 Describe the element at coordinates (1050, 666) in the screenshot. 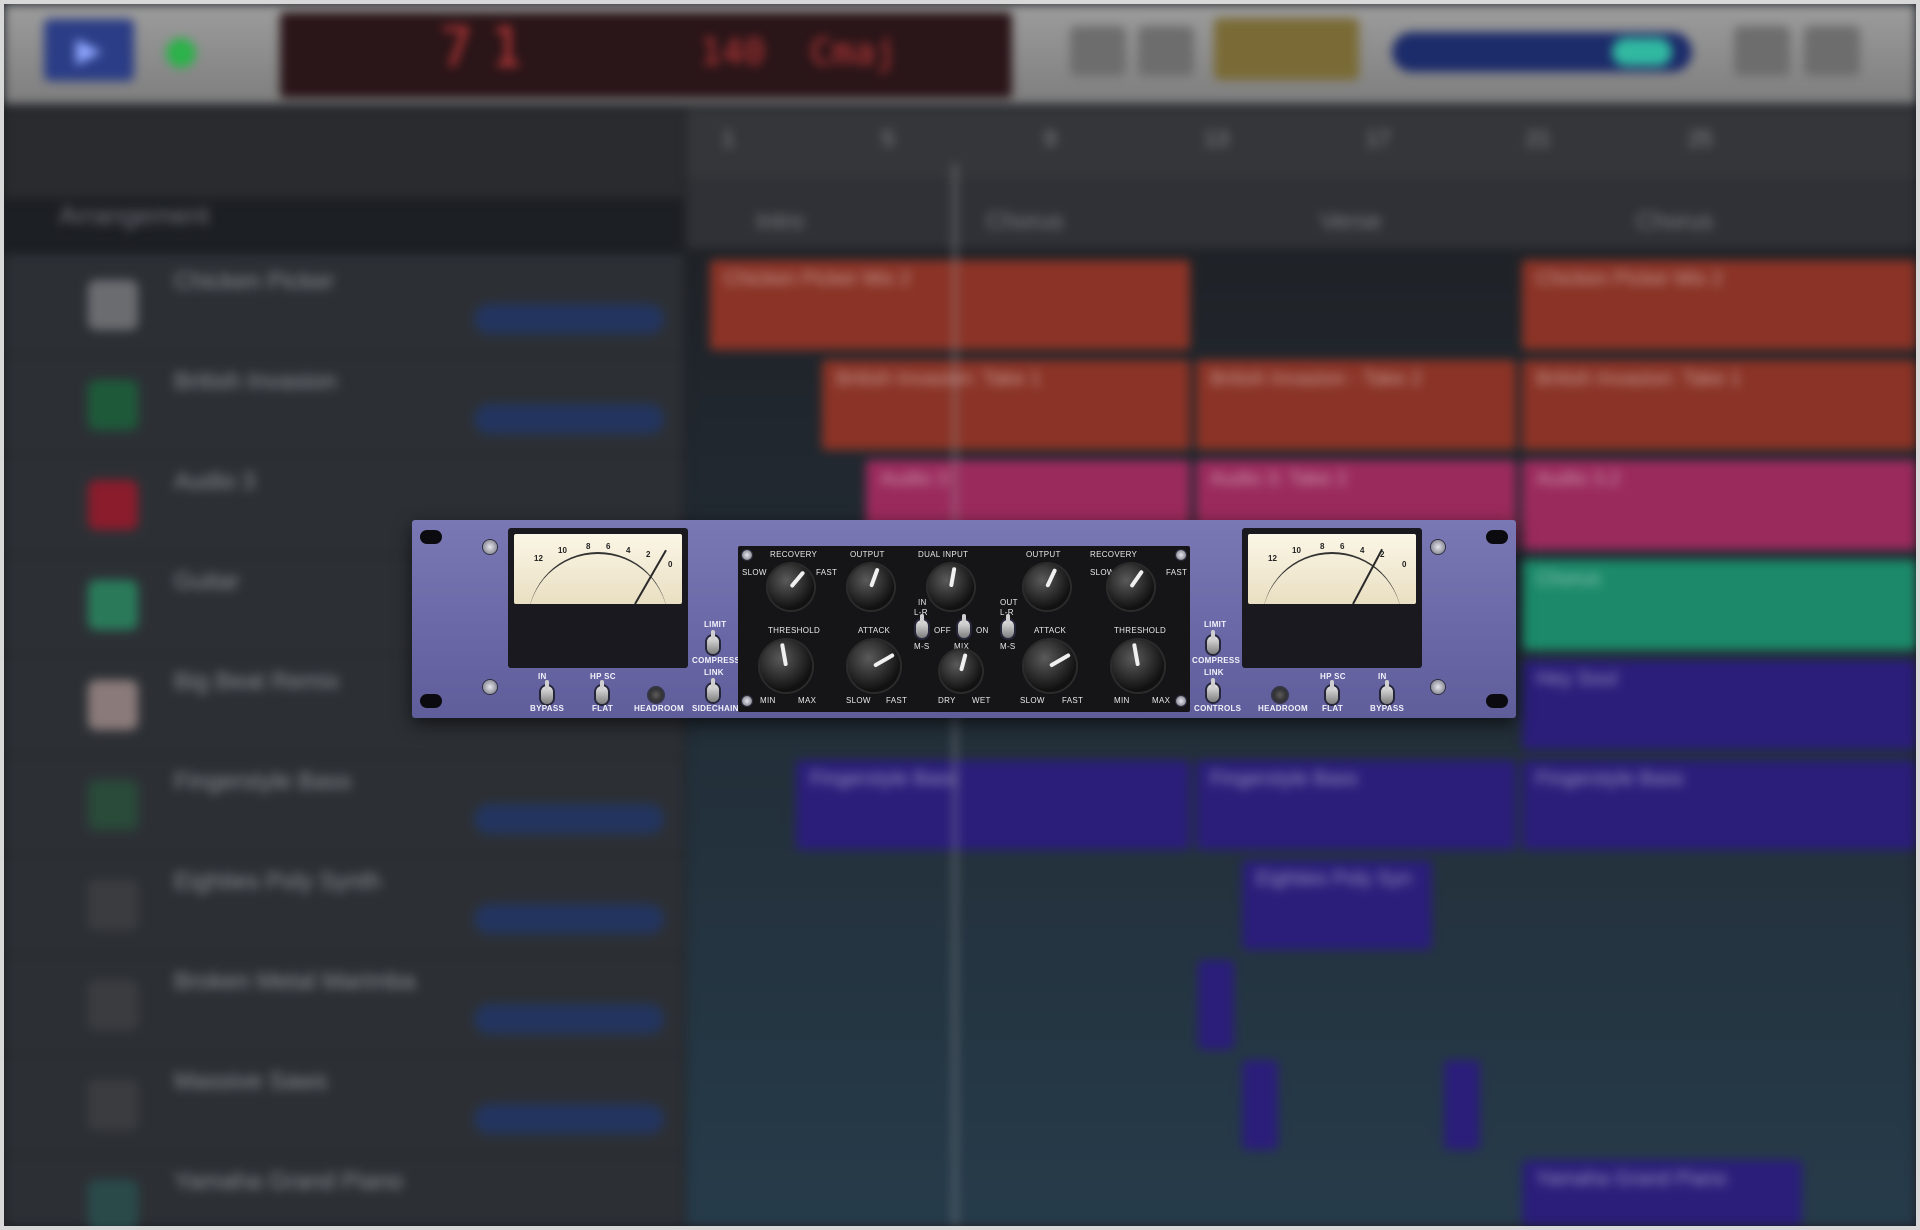

I see `right-attack-knob` at that location.